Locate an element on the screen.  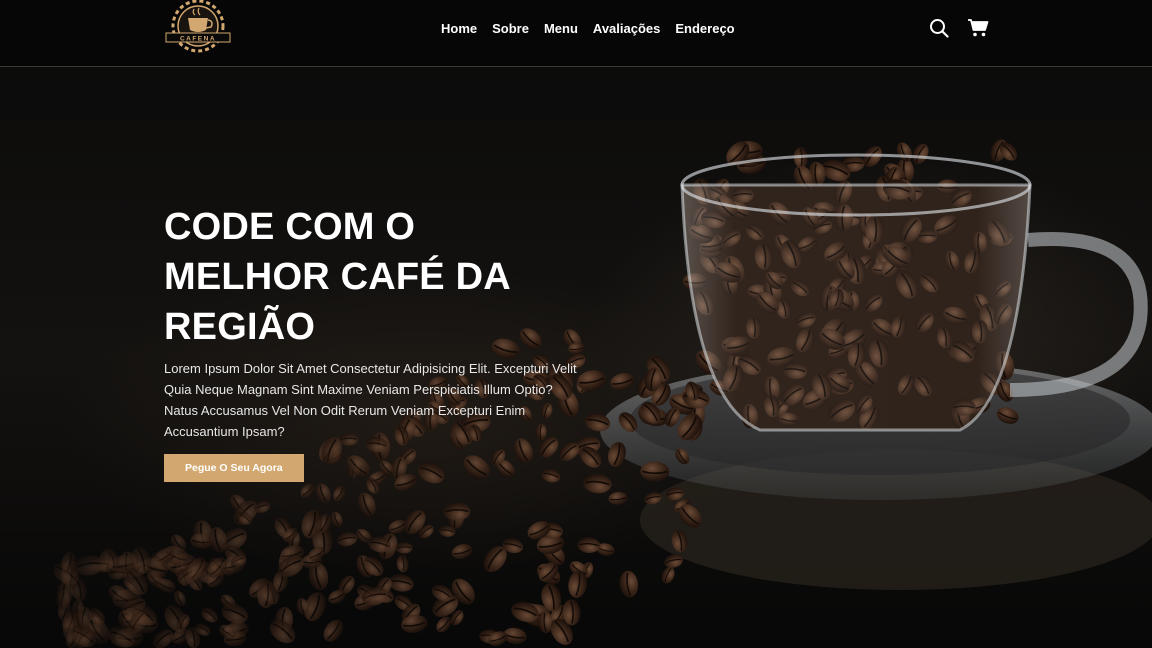
cart-button is located at coordinates (978, 28).